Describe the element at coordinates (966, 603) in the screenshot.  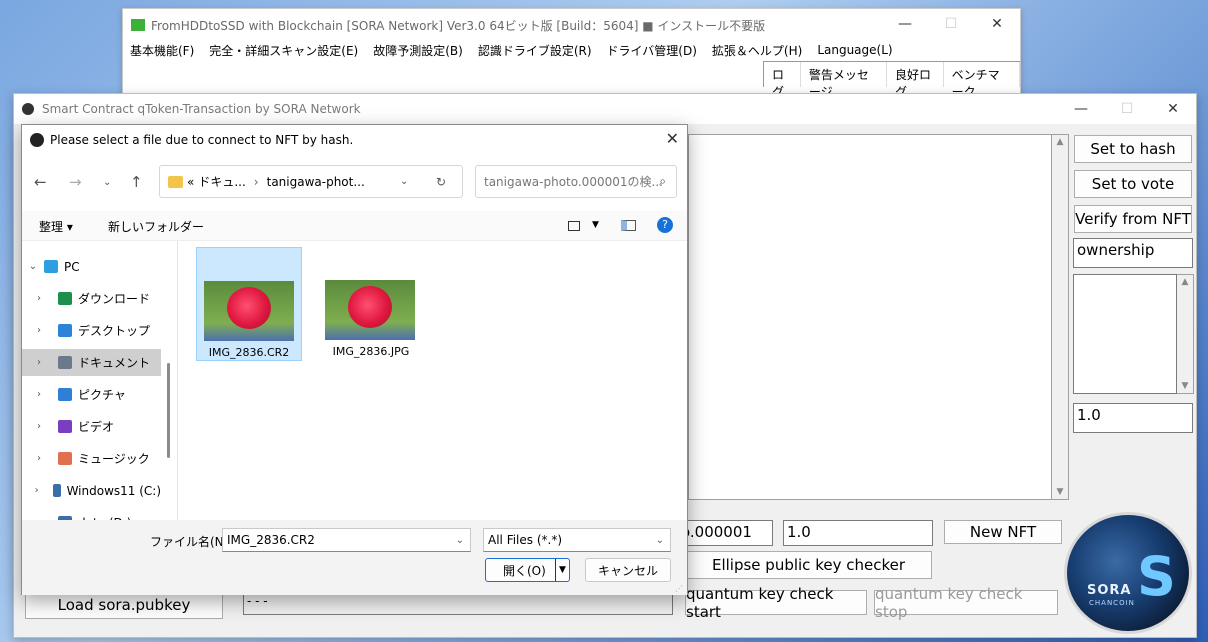
I see `quantum-check-stop-button: quantum key check stop` at that location.